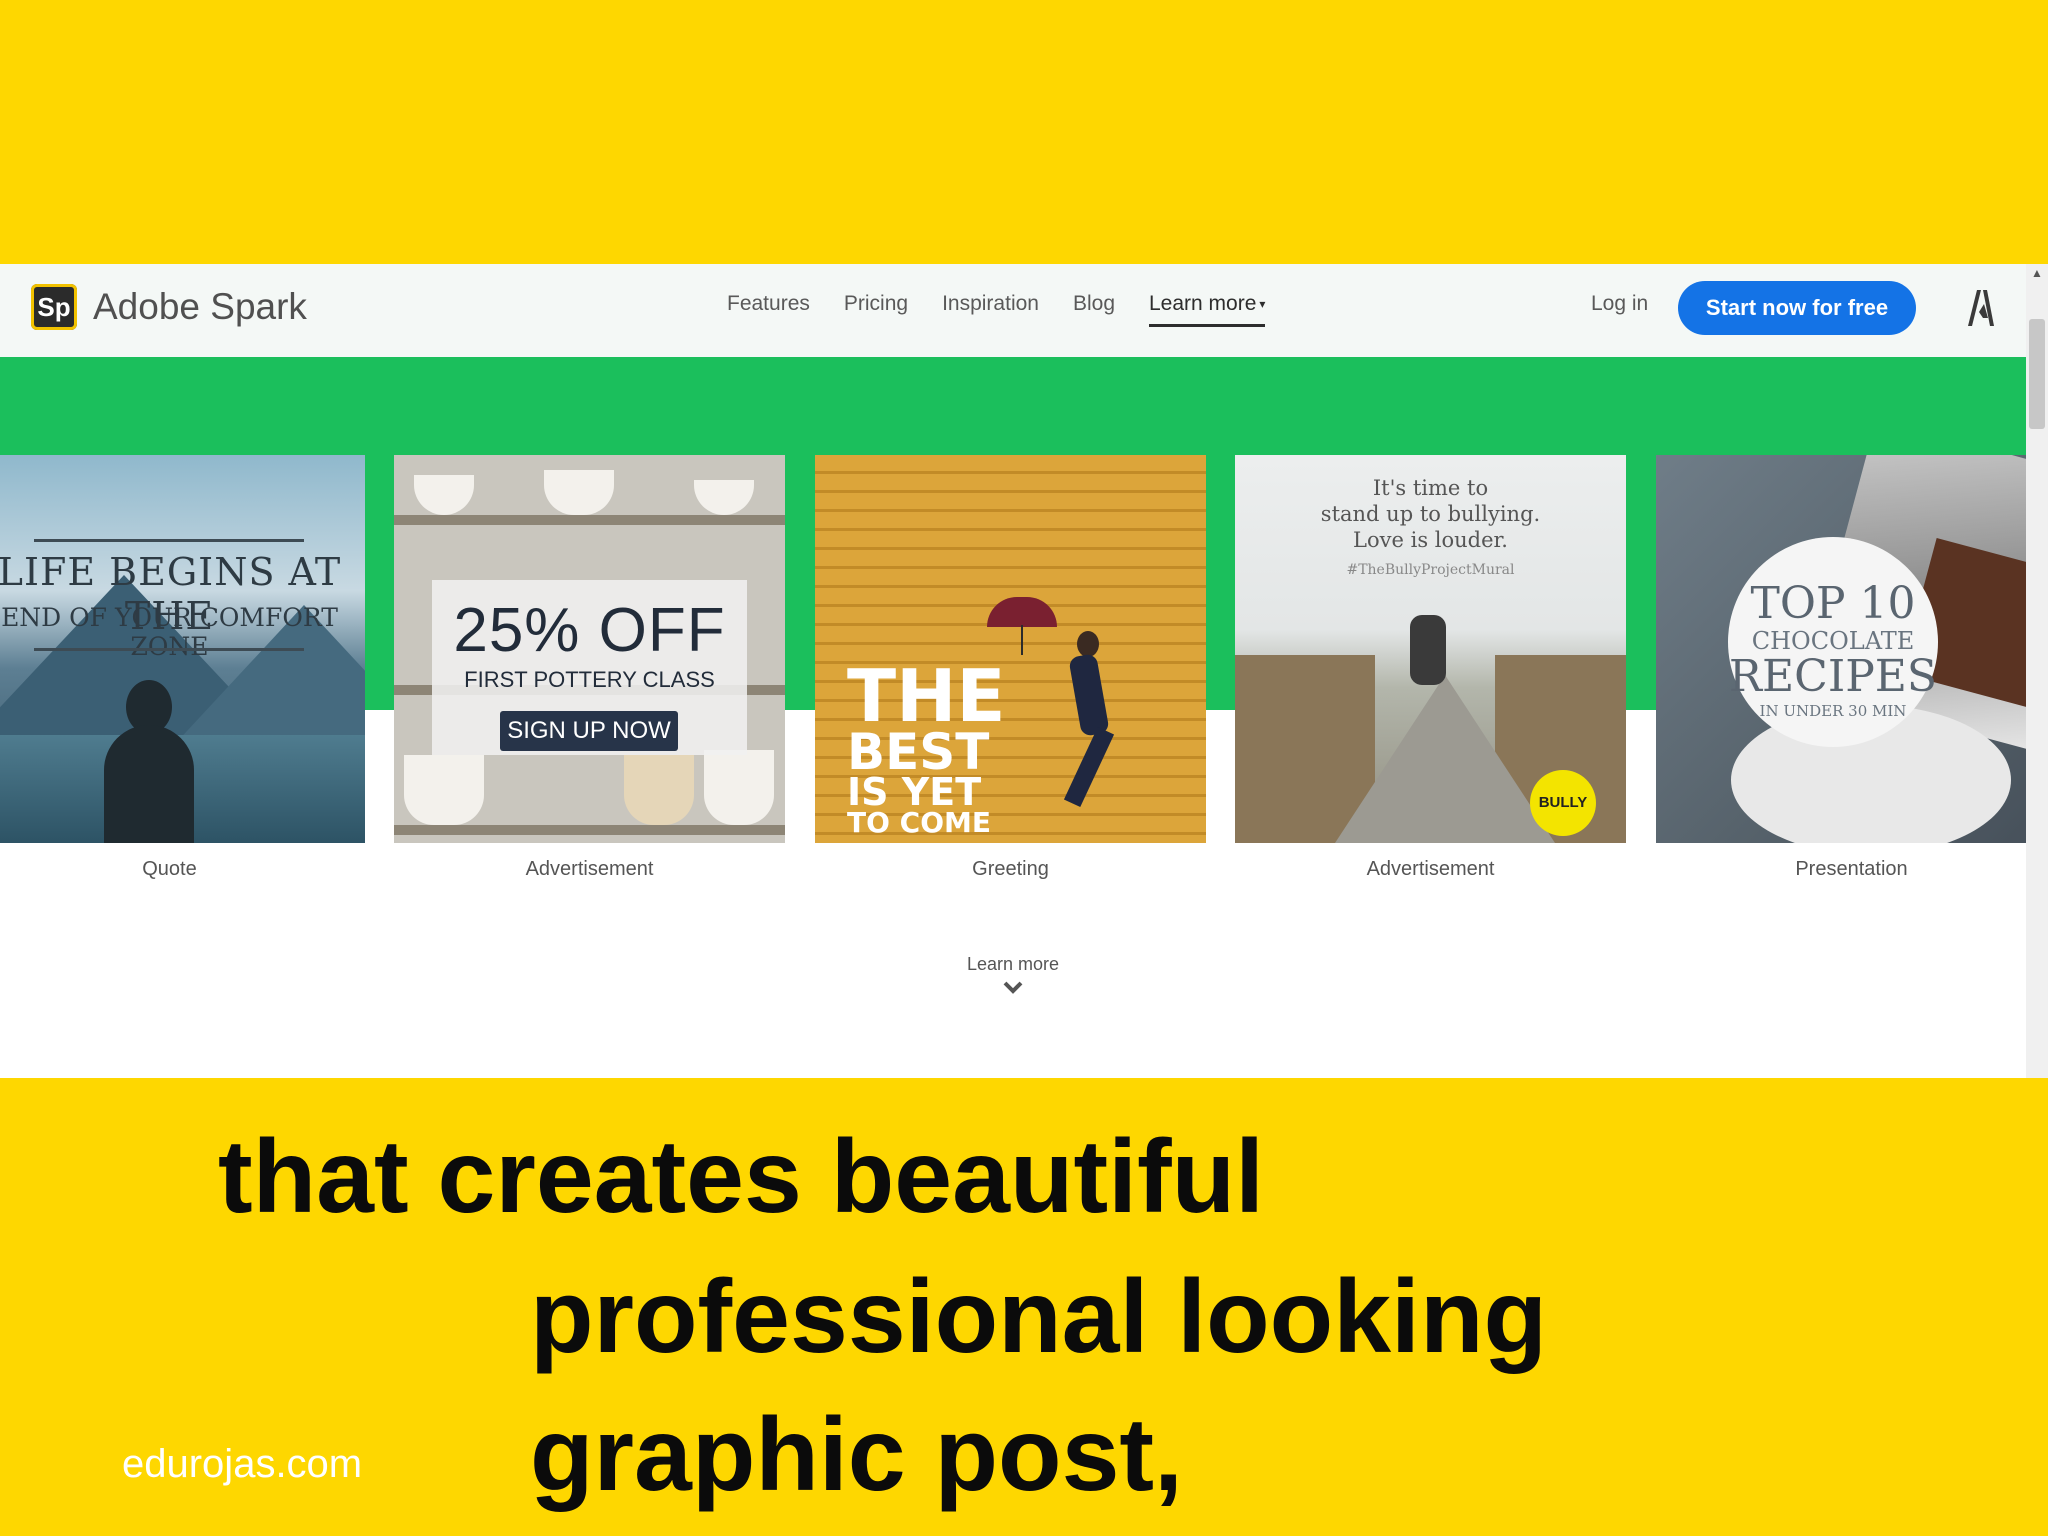 The height and width of the screenshot is (1536, 2048). What do you see at coordinates (1851, 649) in the screenshot?
I see `template-card-presentation: TOP 10 CHOCOLATE RECIPES IN UNDER 30 MIN` at bounding box center [1851, 649].